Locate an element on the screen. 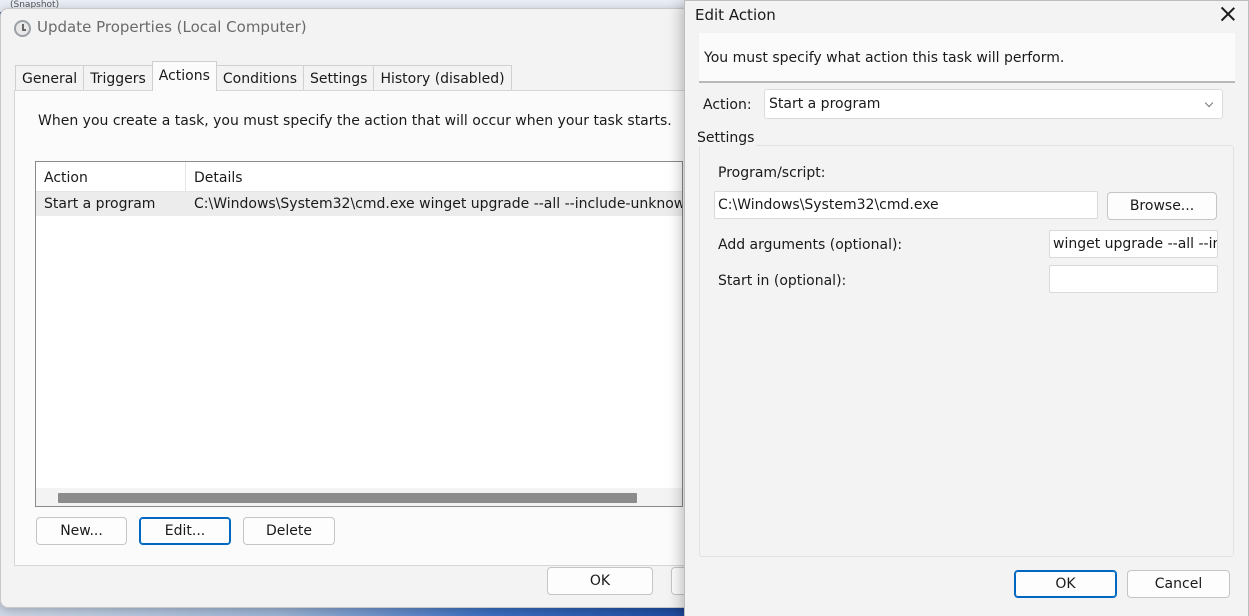  tab-settings: Settings is located at coordinates (339, 78).